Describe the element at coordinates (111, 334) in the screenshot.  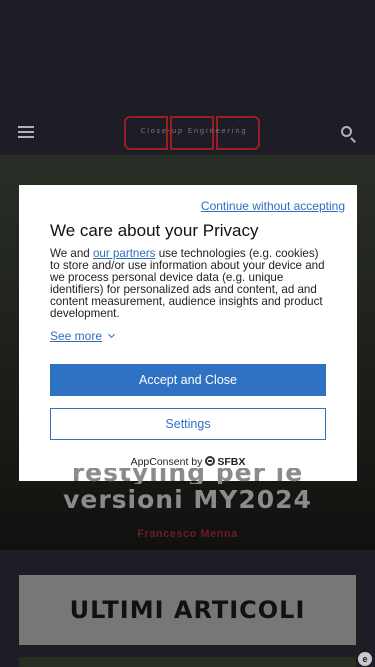
I see `chevron-down-icon` at that location.